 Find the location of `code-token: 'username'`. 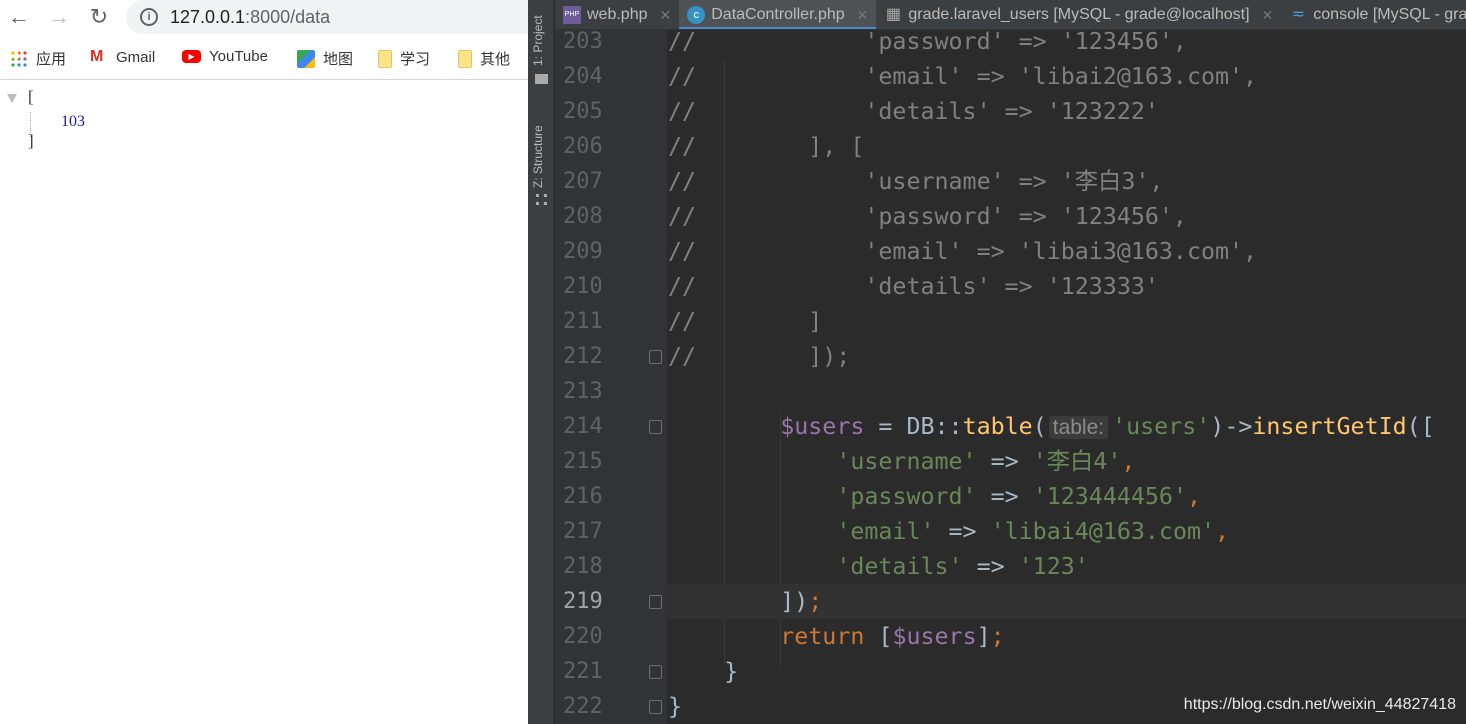

code-token: 'username' is located at coordinates (906, 461).